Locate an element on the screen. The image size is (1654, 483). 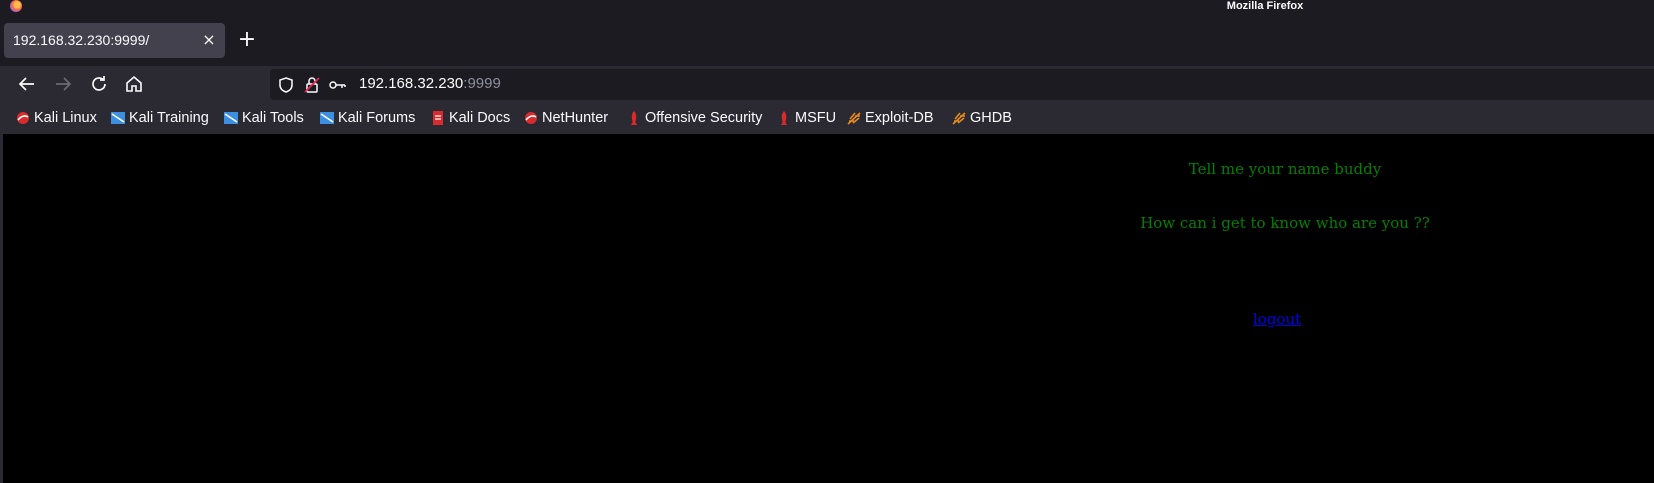
logout-link: logout is located at coordinates (1277, 319).